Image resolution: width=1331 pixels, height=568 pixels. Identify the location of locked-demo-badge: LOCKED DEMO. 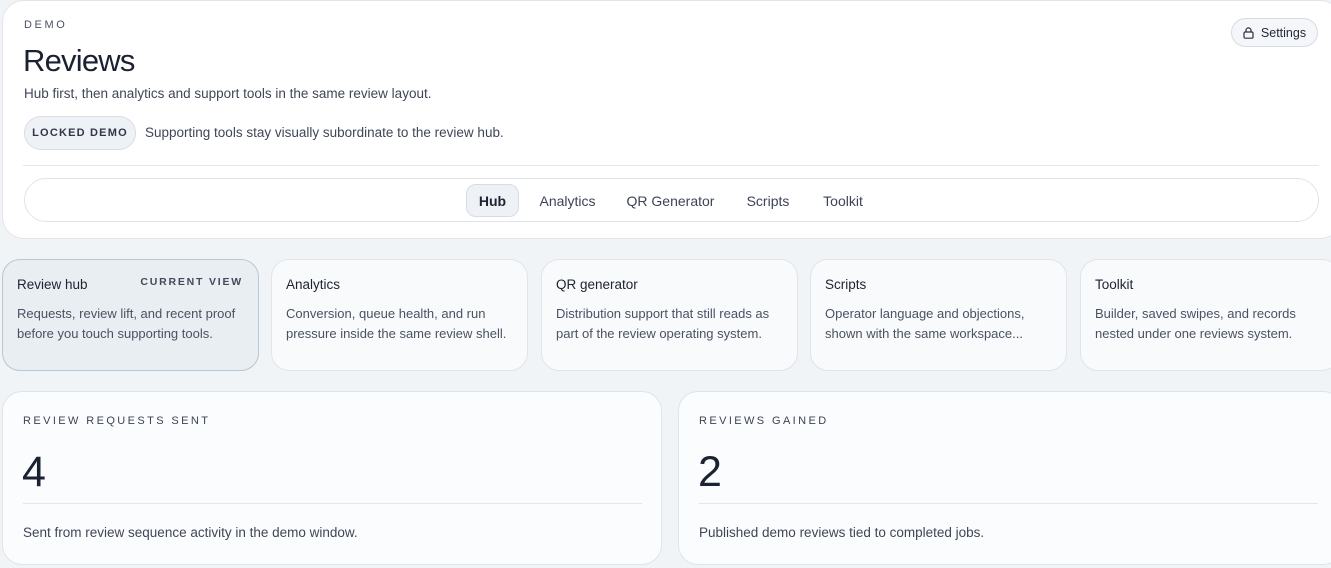
(80, 133).